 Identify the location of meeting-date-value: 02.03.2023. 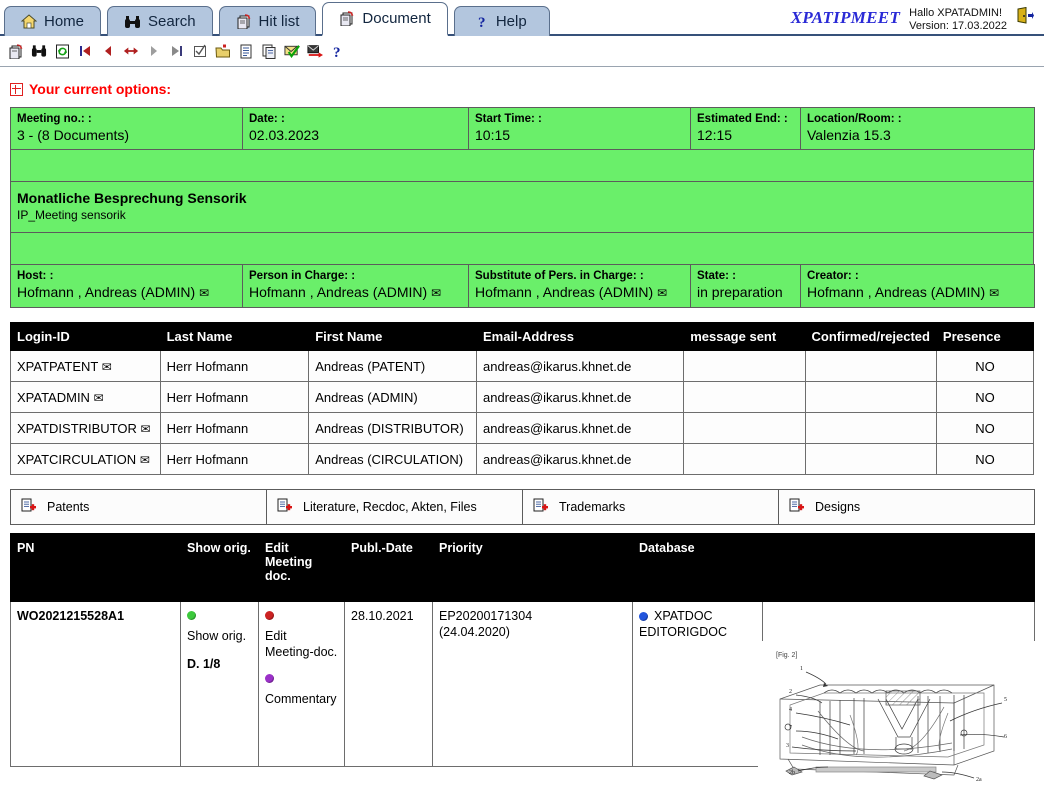
(284, 135).